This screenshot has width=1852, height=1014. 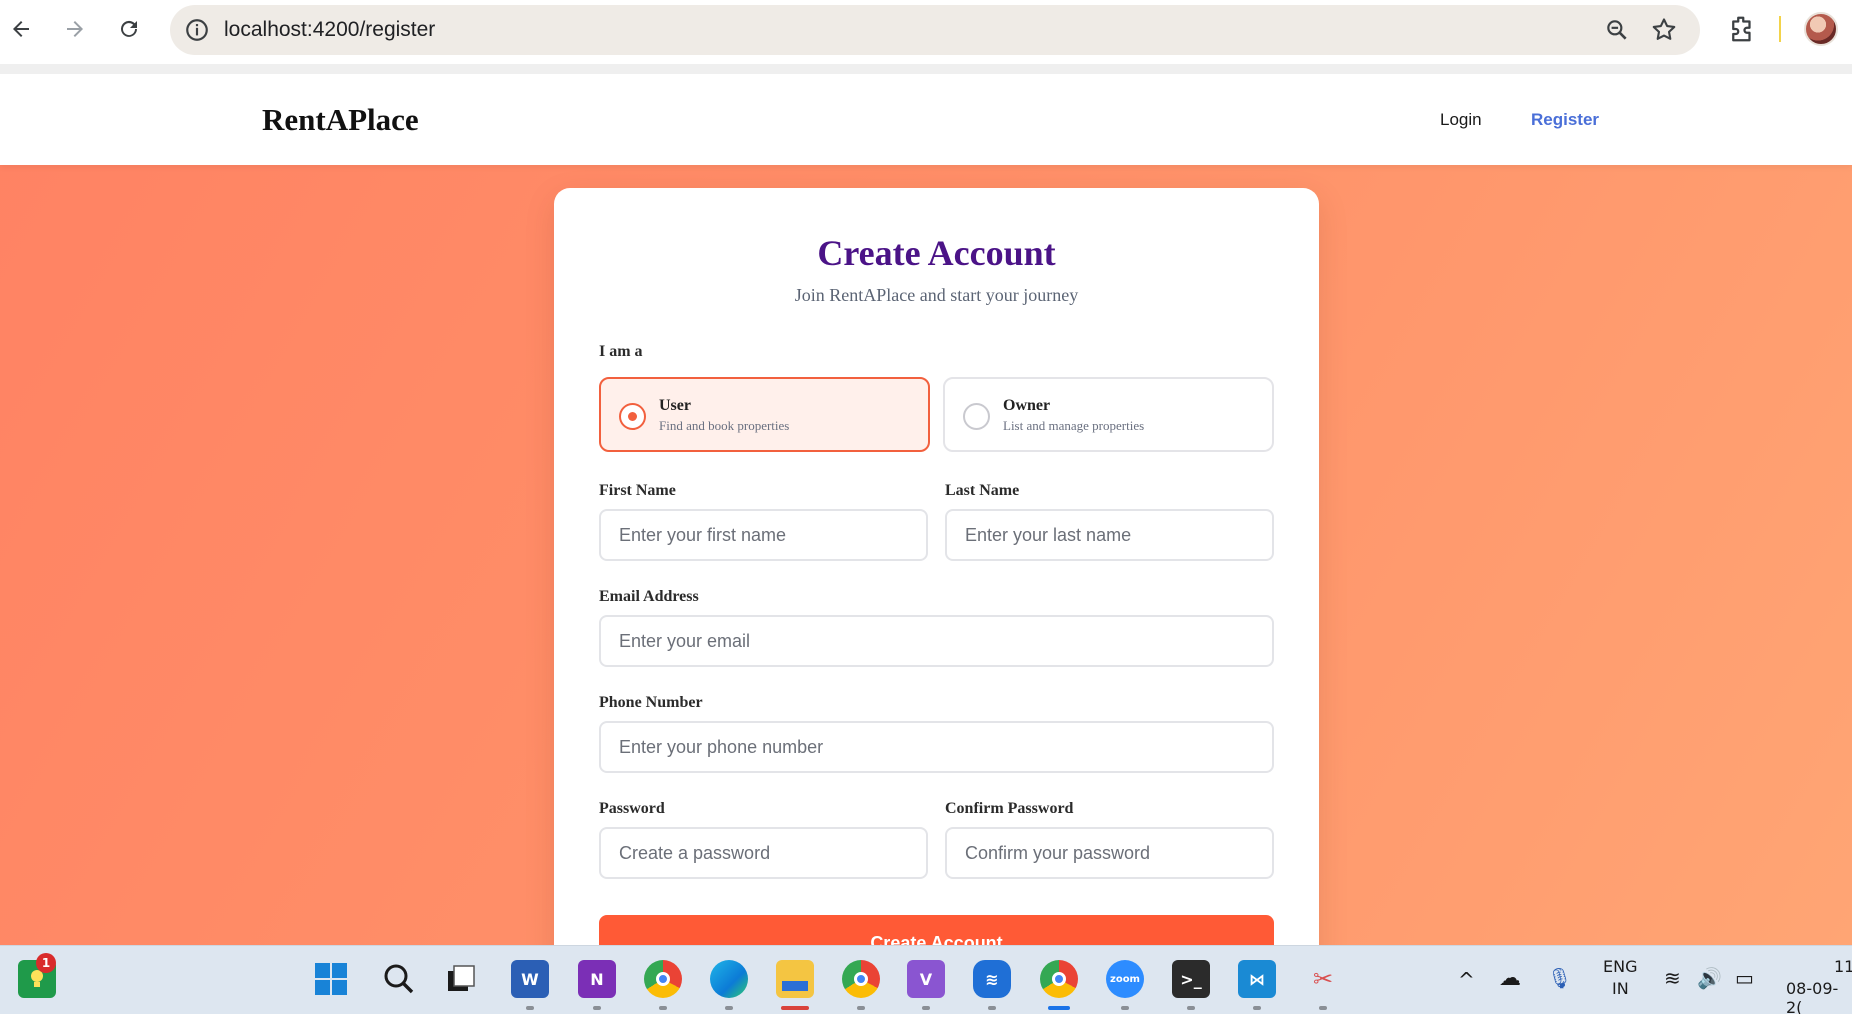 What do you see at coordinates (763, 535) in the screenshot?
I see `first-name-input` at bounding box center [763, 535].